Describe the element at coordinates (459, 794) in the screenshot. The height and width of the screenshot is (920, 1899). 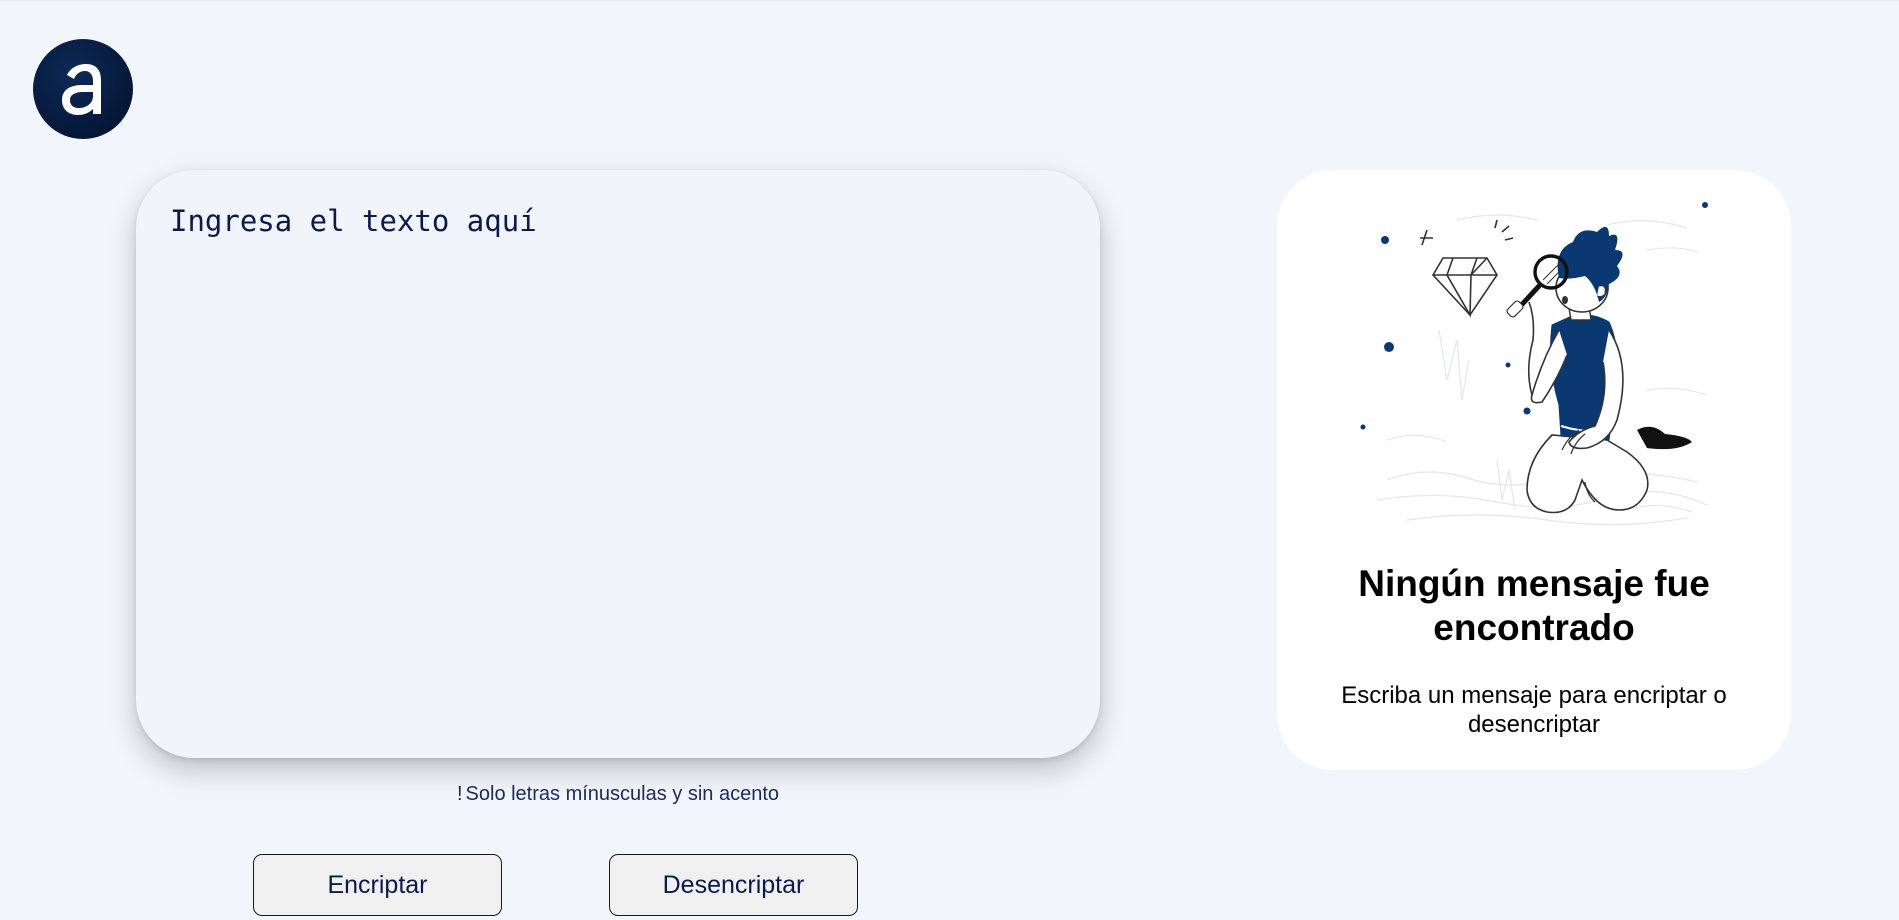
I see `exclamation-icon: !` at that location.